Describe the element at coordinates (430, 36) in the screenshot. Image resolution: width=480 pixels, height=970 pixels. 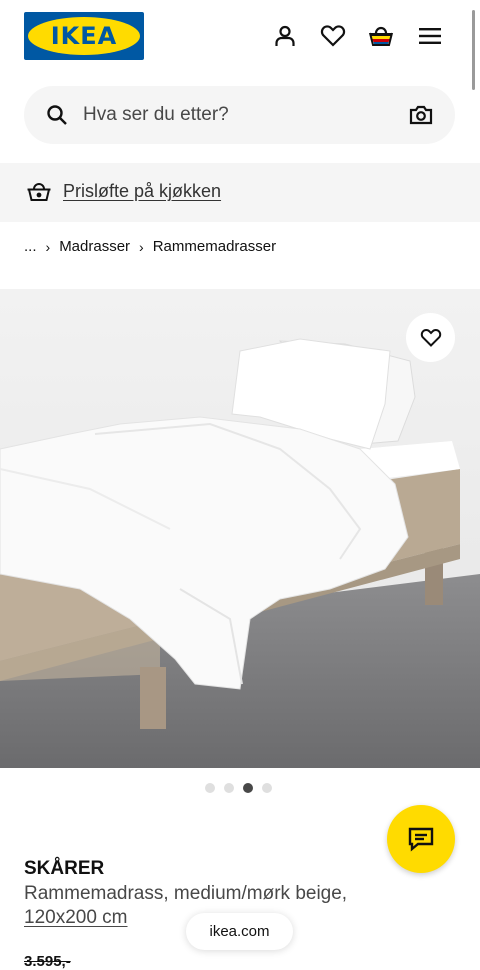
I see `menu-icon` at that location.